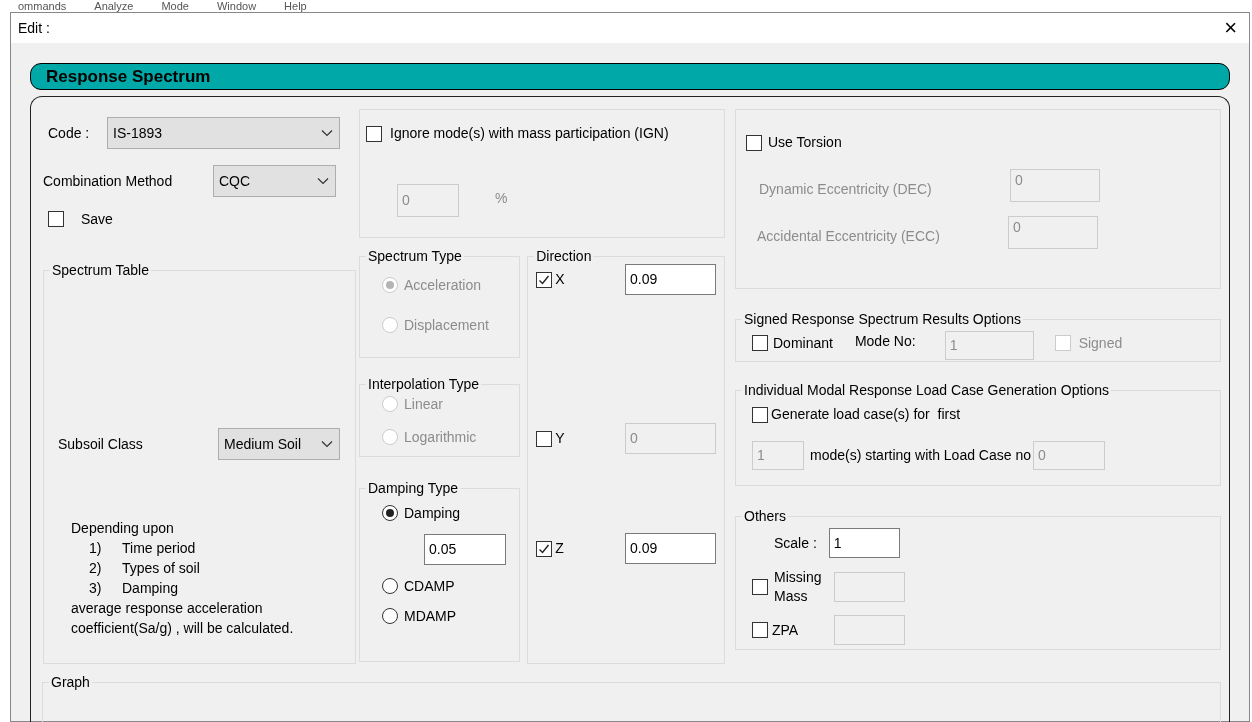 The height and width of the screenshot is (722, 1252). I want to click on list-number: 1), so click(96, 548).